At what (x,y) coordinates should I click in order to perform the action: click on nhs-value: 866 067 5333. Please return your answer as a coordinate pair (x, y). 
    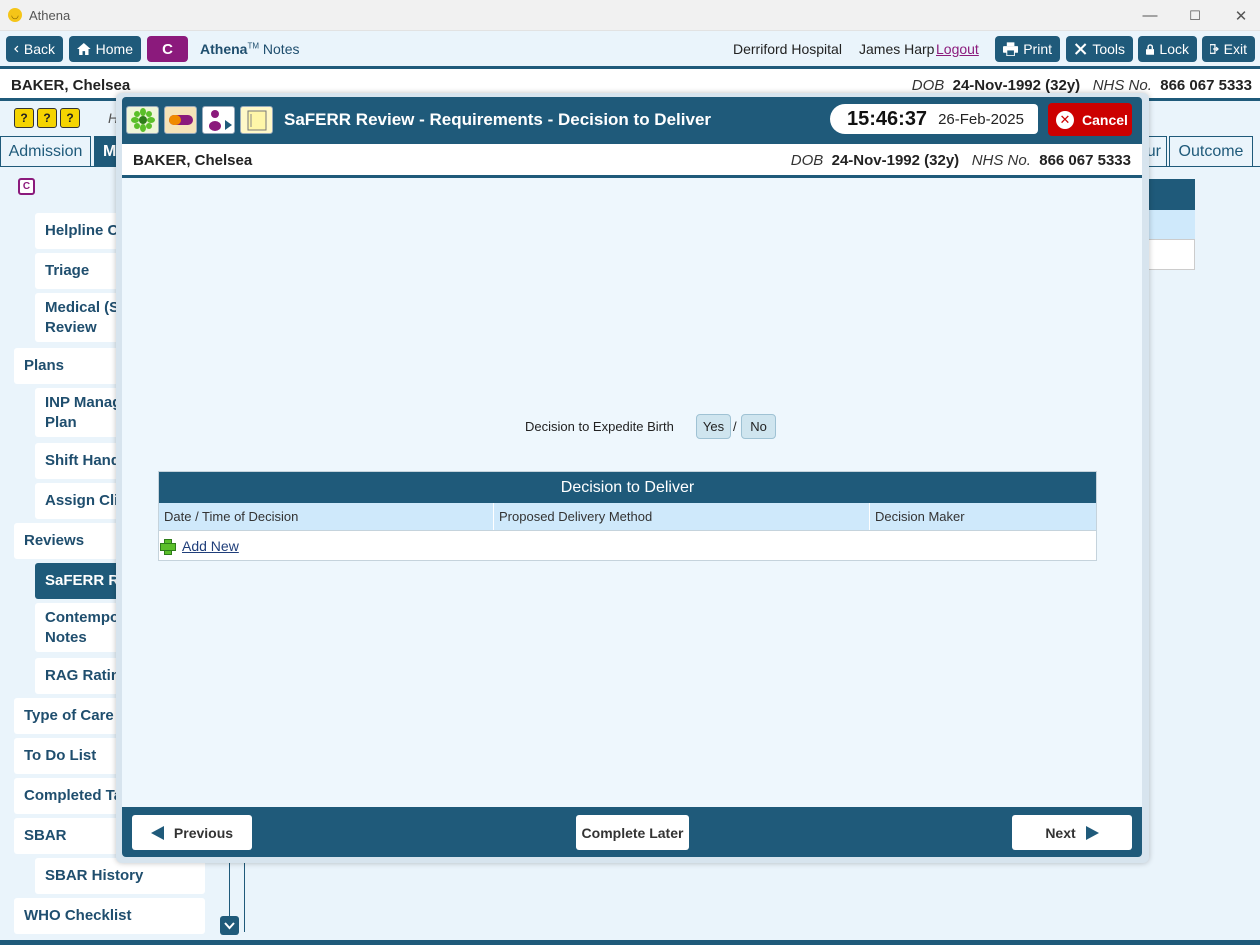
    Looking at the image, I should click on (1206, 85).